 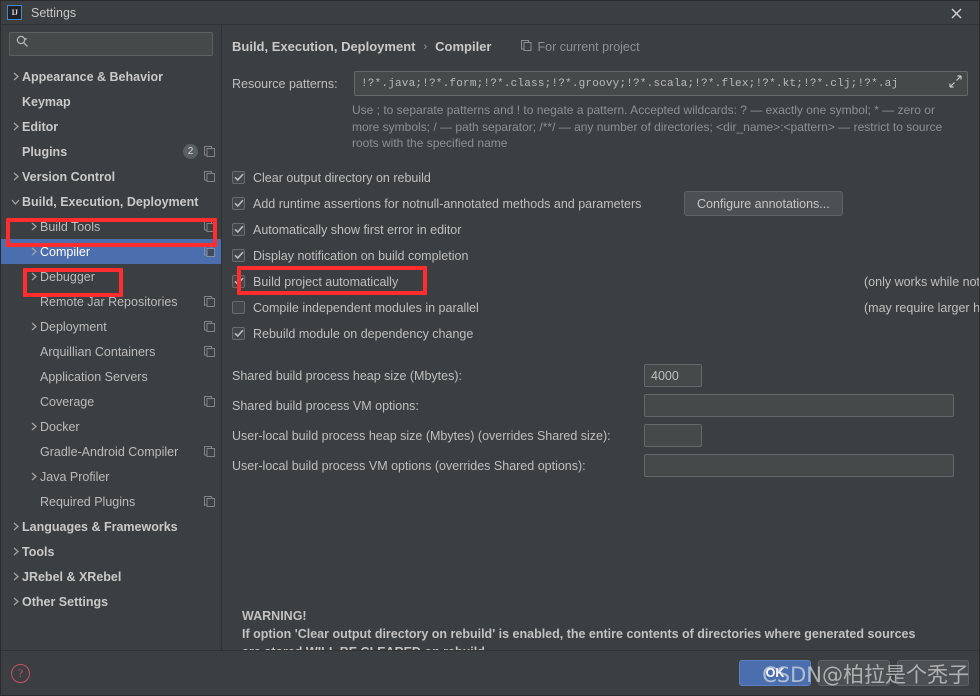 What do you see at coordinates (593, 646) in the screenshot?
I see `warning-line-2: are stored WILL BE CLEARED on rebuild.` at bounding box center [593, 646].